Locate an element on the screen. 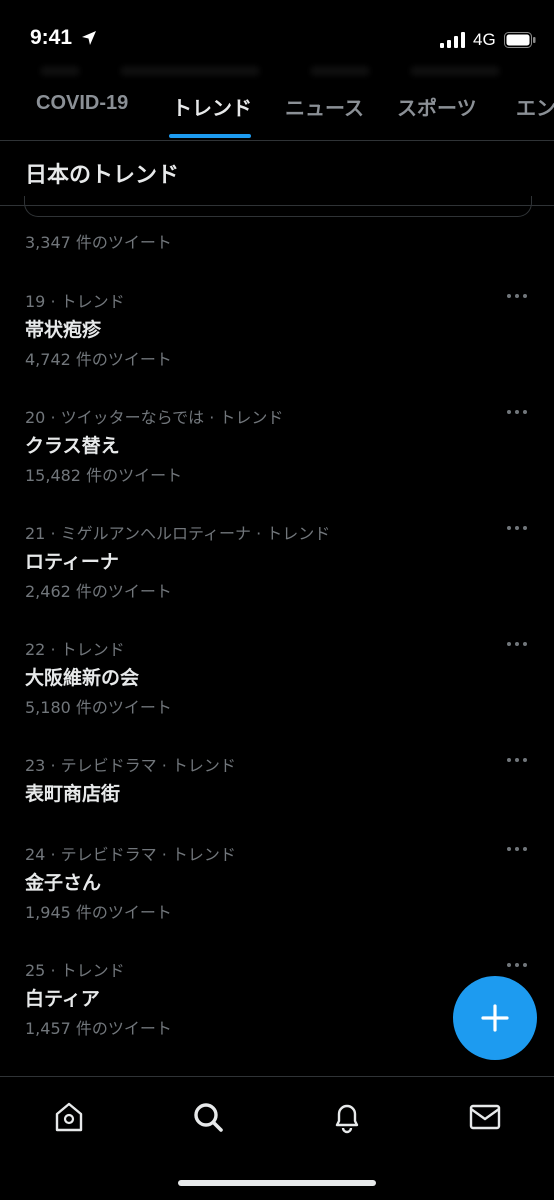 The image size is (554, 1200). home-icon is located at coordinates (69, 1117).